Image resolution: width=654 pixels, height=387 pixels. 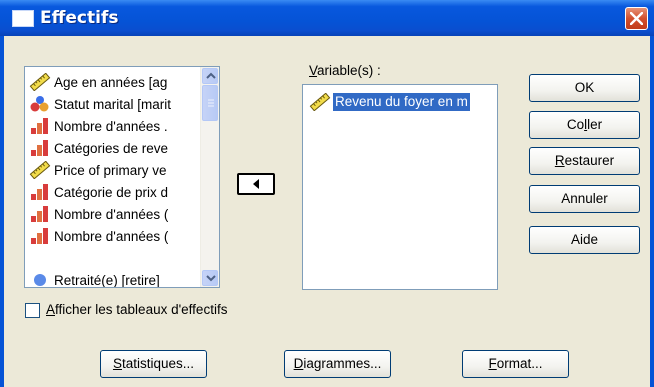 I want to click on scroll-down-button, so click(x=210, y=278).